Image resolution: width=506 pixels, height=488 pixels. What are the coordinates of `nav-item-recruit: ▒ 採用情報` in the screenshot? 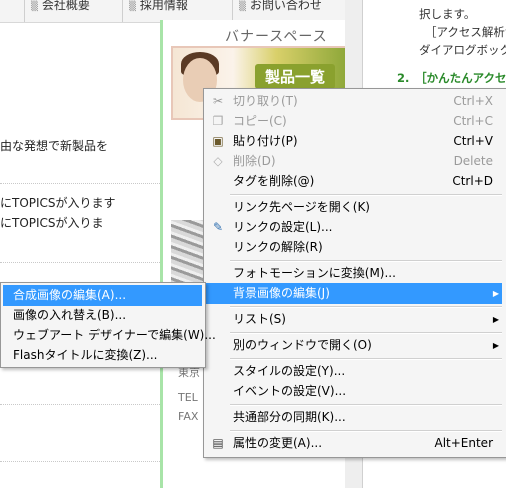 It's located at (179, 11).